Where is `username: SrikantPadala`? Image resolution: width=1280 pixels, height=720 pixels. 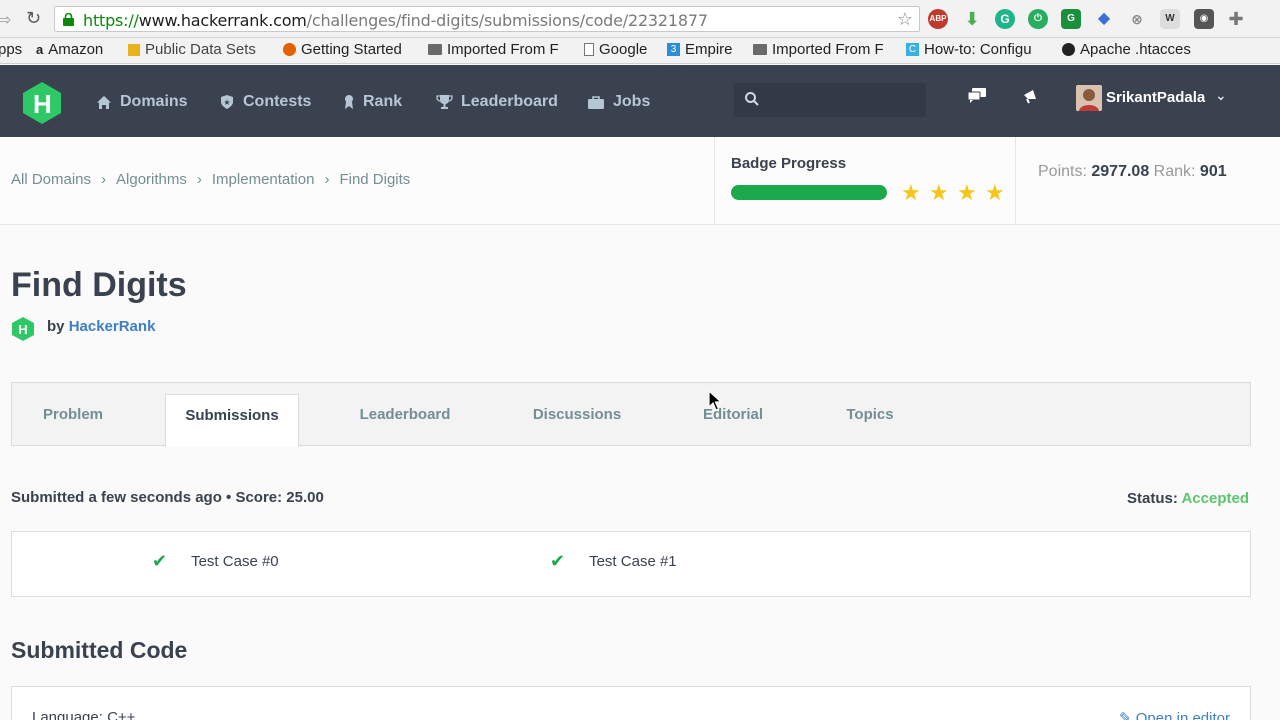
username: SrikantPadala is located at coordinates (1155, 97).